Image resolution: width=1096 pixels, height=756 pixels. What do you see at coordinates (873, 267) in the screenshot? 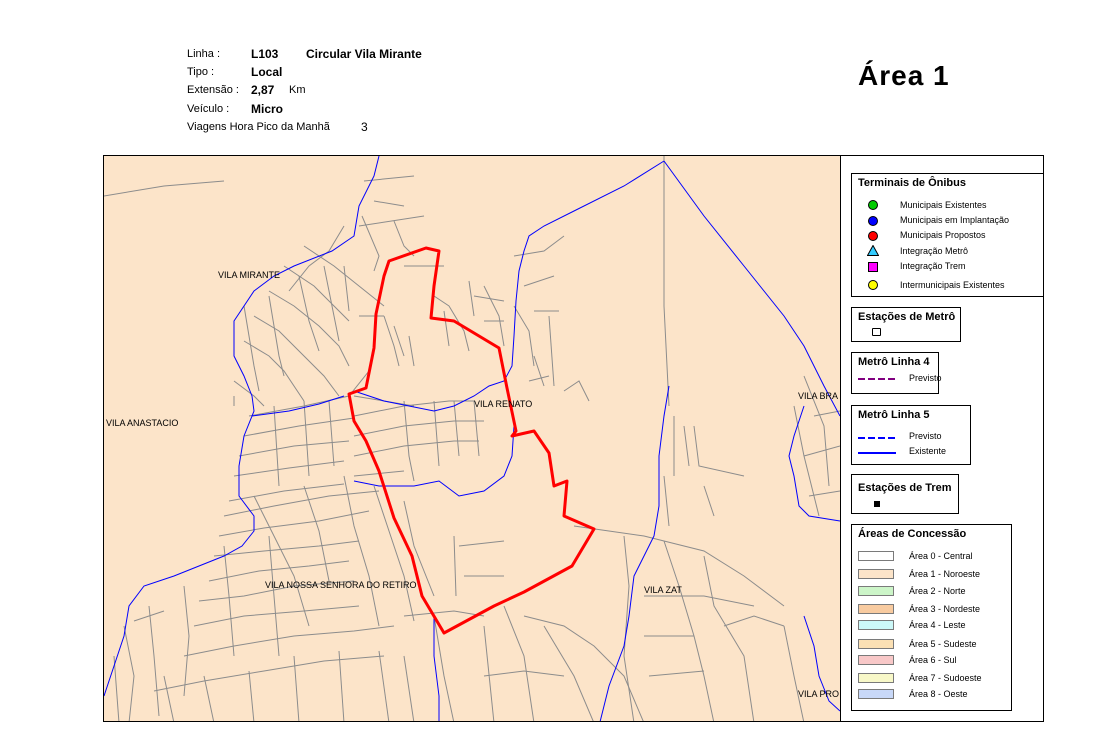
I see `square-icon` at bounding box center [873, 267].